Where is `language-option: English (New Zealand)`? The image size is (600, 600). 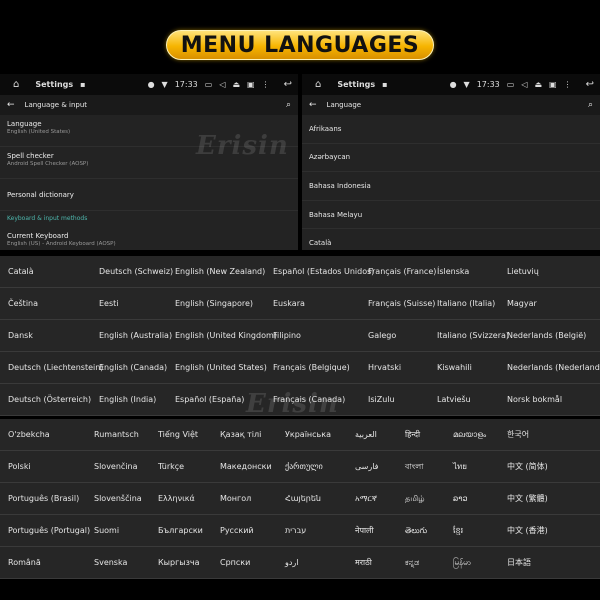 language-option: English (New Zealand) is located at coordinates (220, 272).